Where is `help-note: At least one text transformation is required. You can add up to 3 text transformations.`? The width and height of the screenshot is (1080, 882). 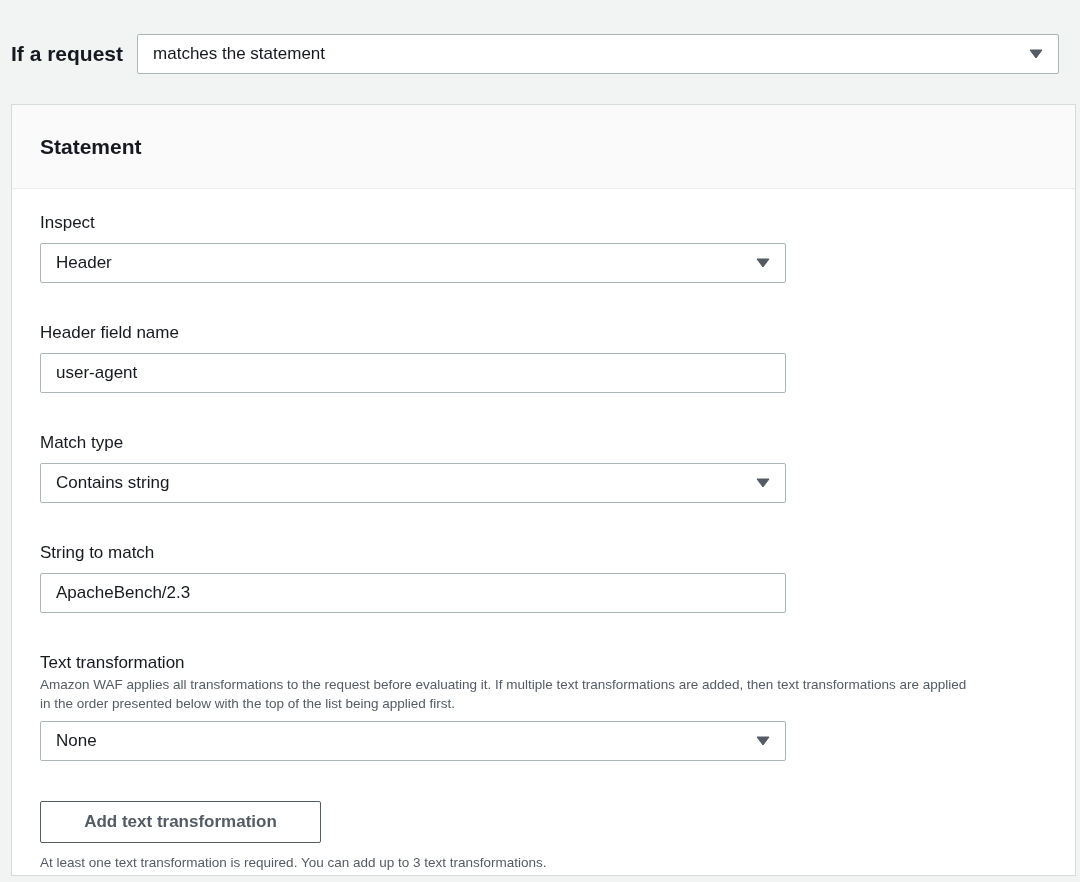
help-note: At least one text transformation is required. You can add up to 3 text transformations. is located at coordinates (294, 862).